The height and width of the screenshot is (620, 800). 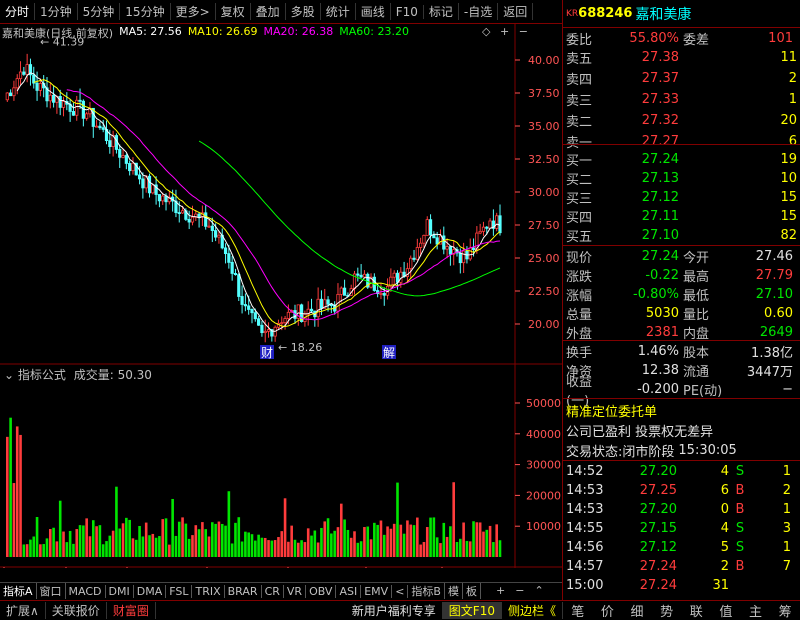 What do you see at coordinates (349, 591) in the screenshot?
I see `tab-11: ASI` at bounding box center [349, 591].